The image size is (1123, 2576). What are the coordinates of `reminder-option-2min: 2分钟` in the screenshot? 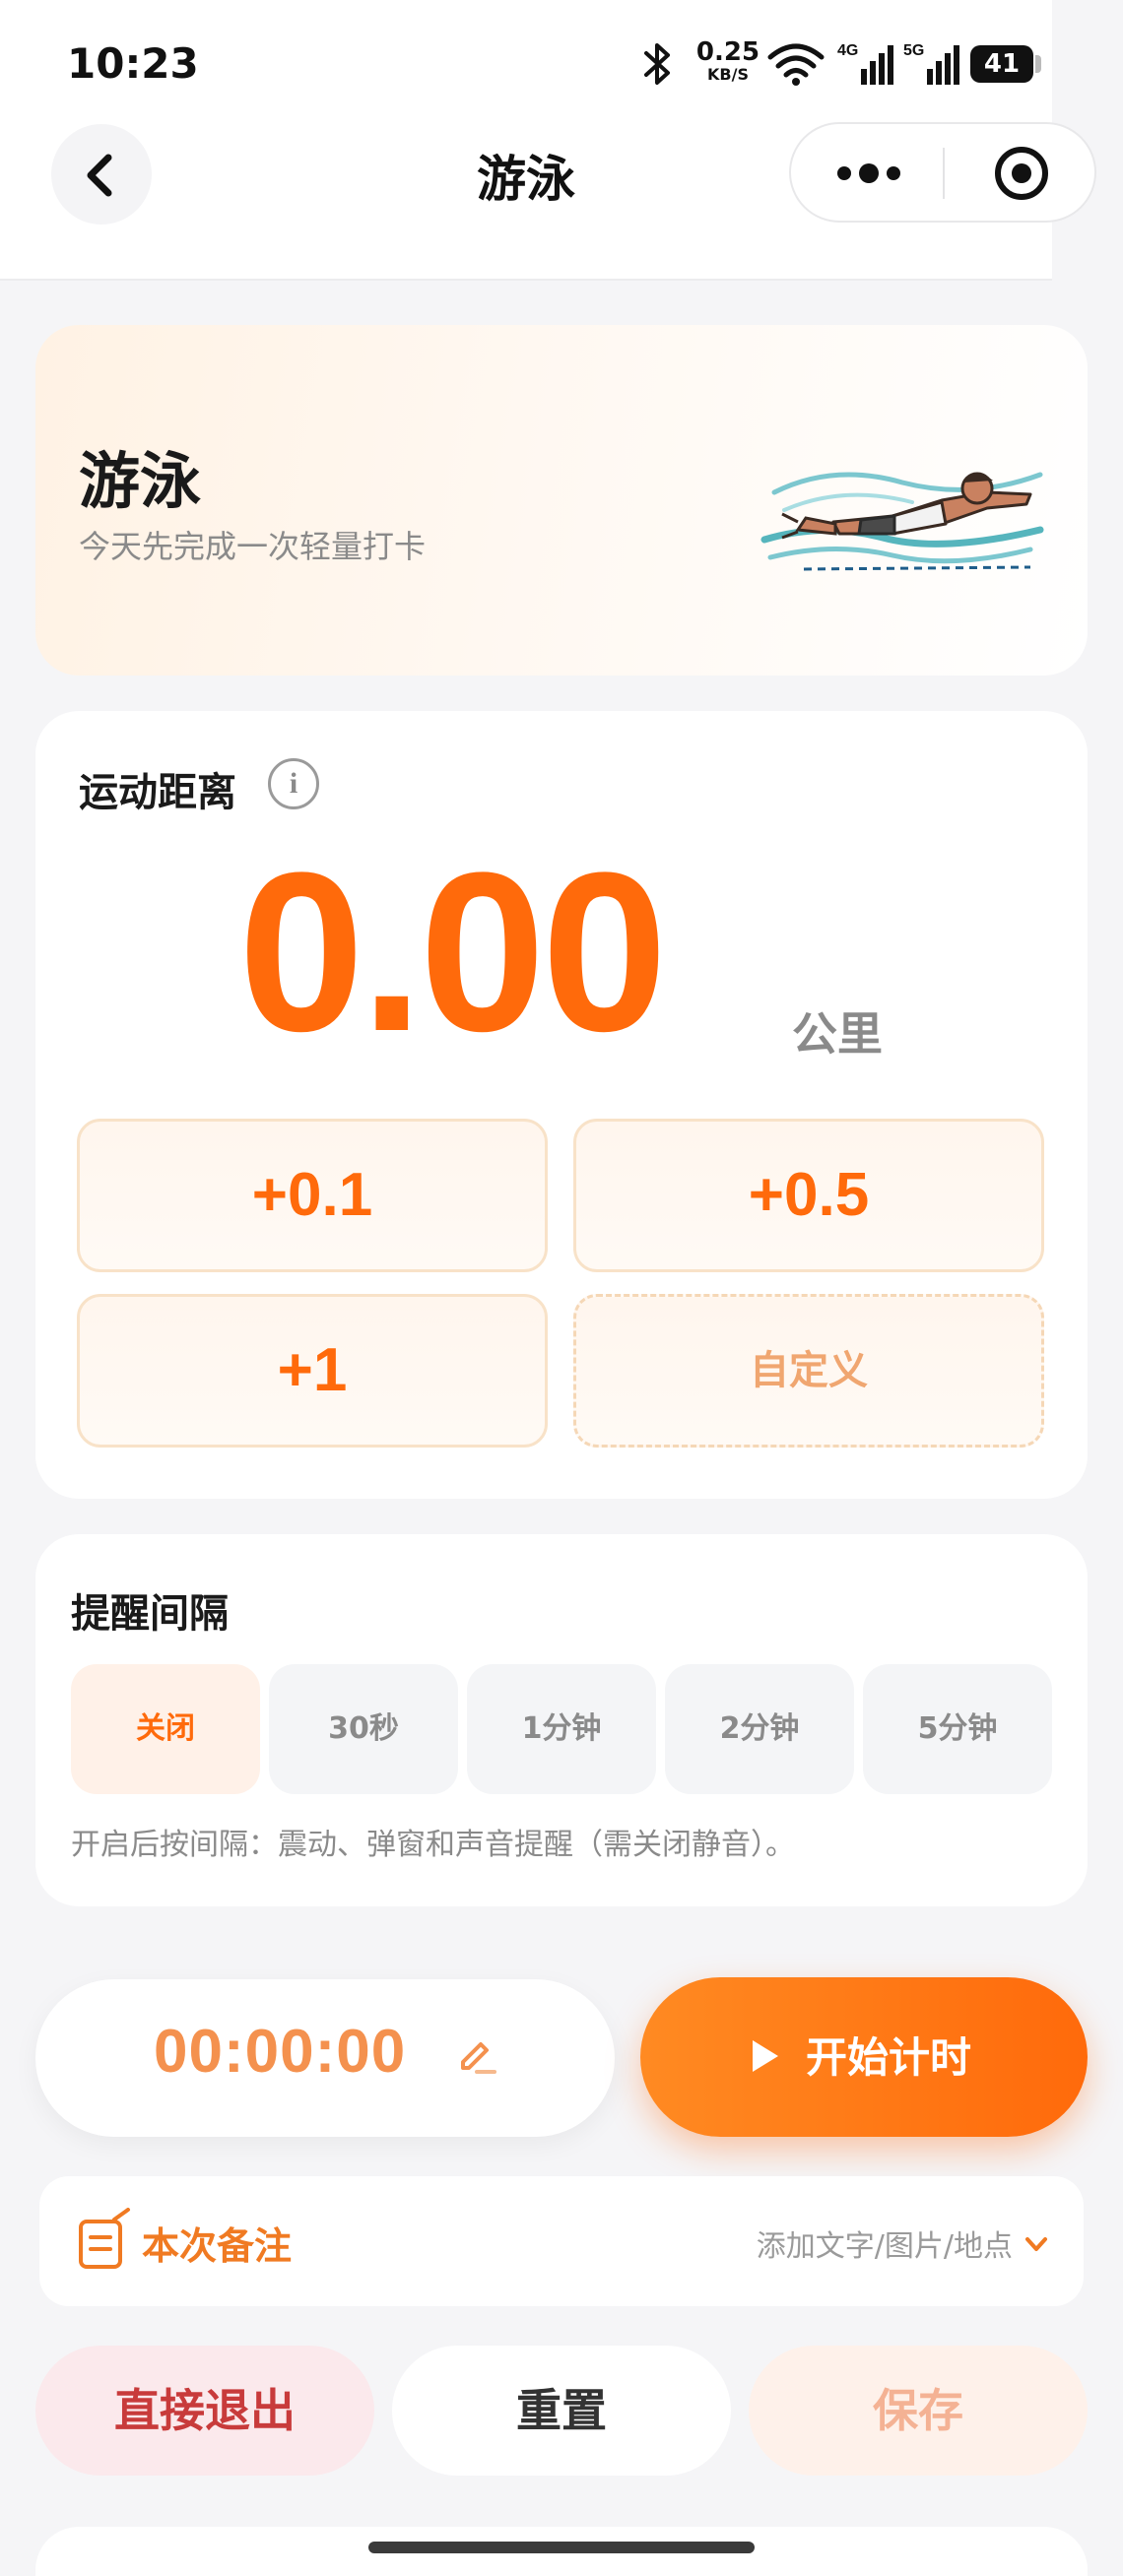 It's located at (759, 1729).